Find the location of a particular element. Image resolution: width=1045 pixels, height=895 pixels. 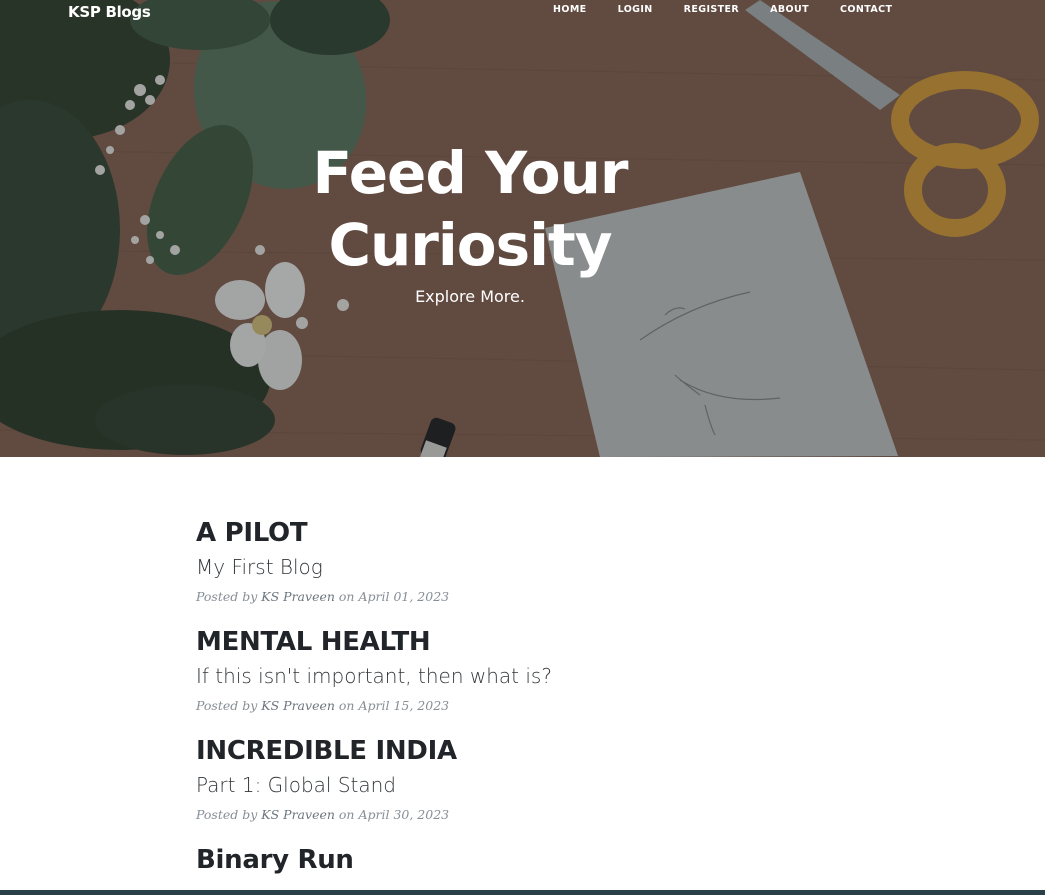

post-date: April 30, 2023 is located at coordinates (404, 814).